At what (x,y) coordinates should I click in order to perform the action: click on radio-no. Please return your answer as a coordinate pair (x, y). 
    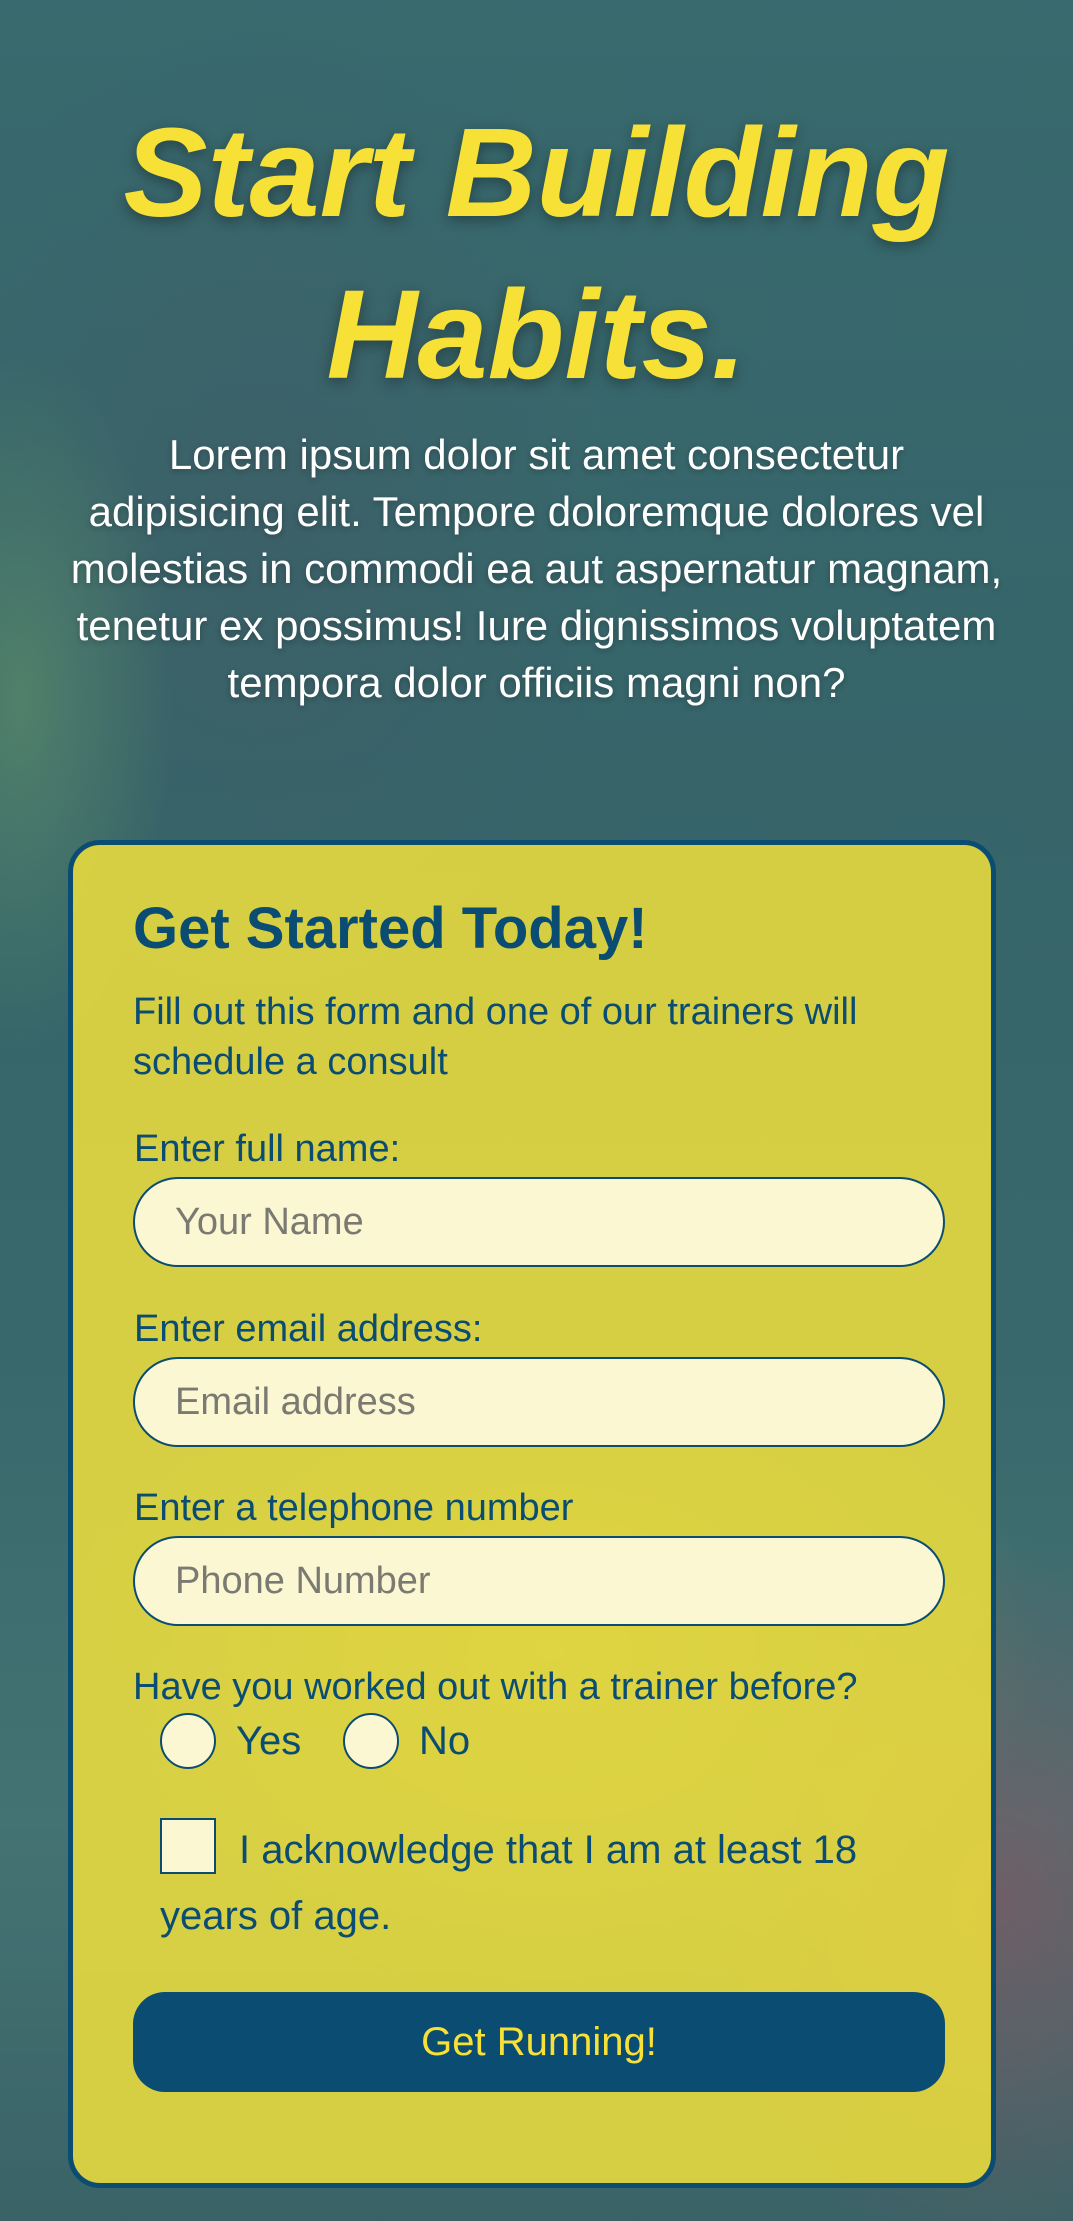
    Looking at the image, I should click on (371, 1741).